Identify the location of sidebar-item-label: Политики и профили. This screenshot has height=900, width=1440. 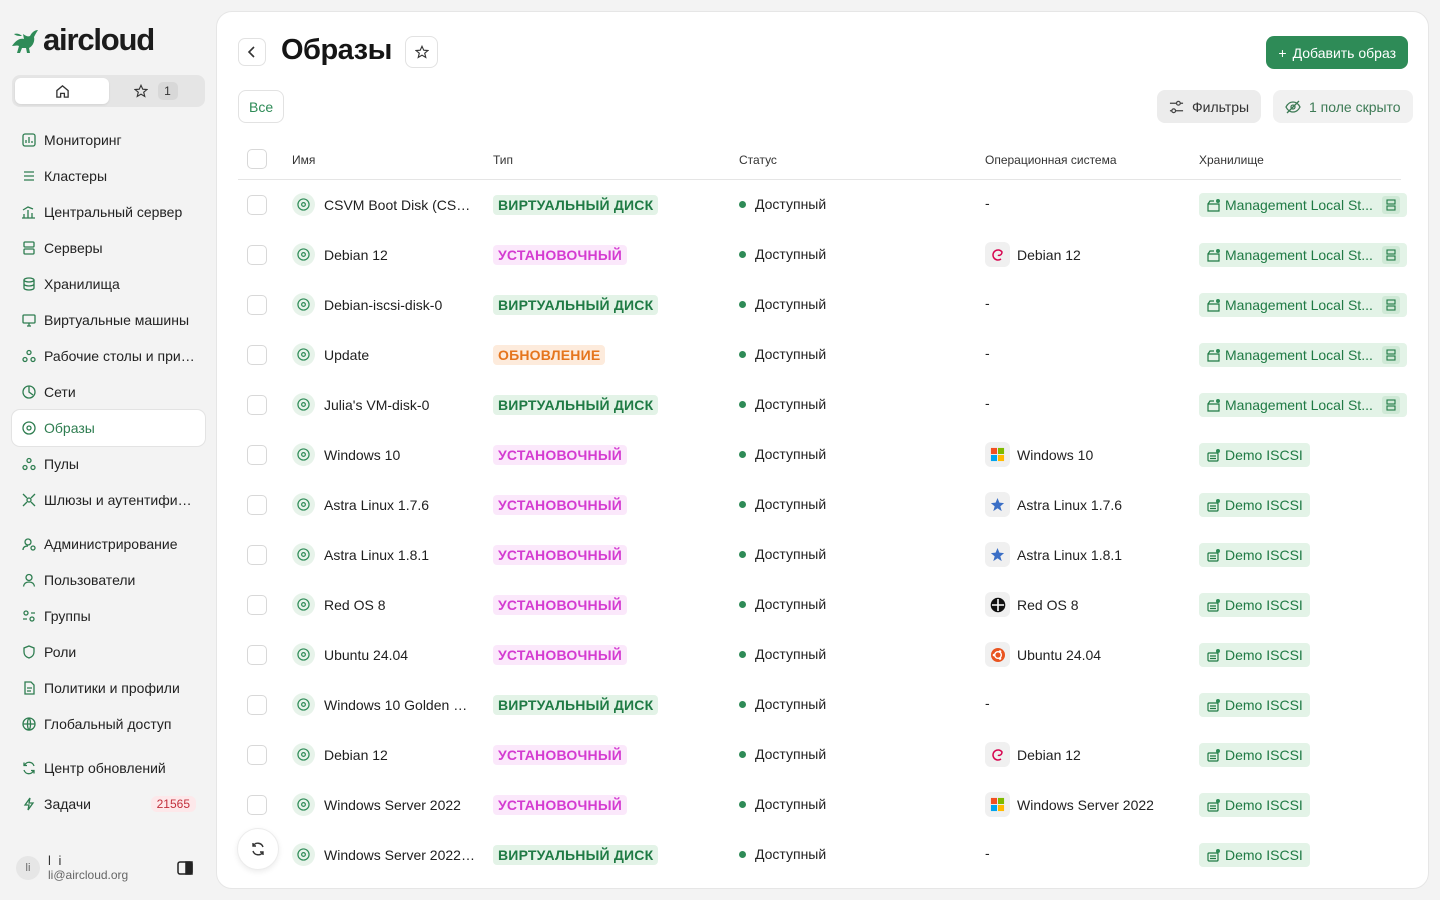
(112, 688).